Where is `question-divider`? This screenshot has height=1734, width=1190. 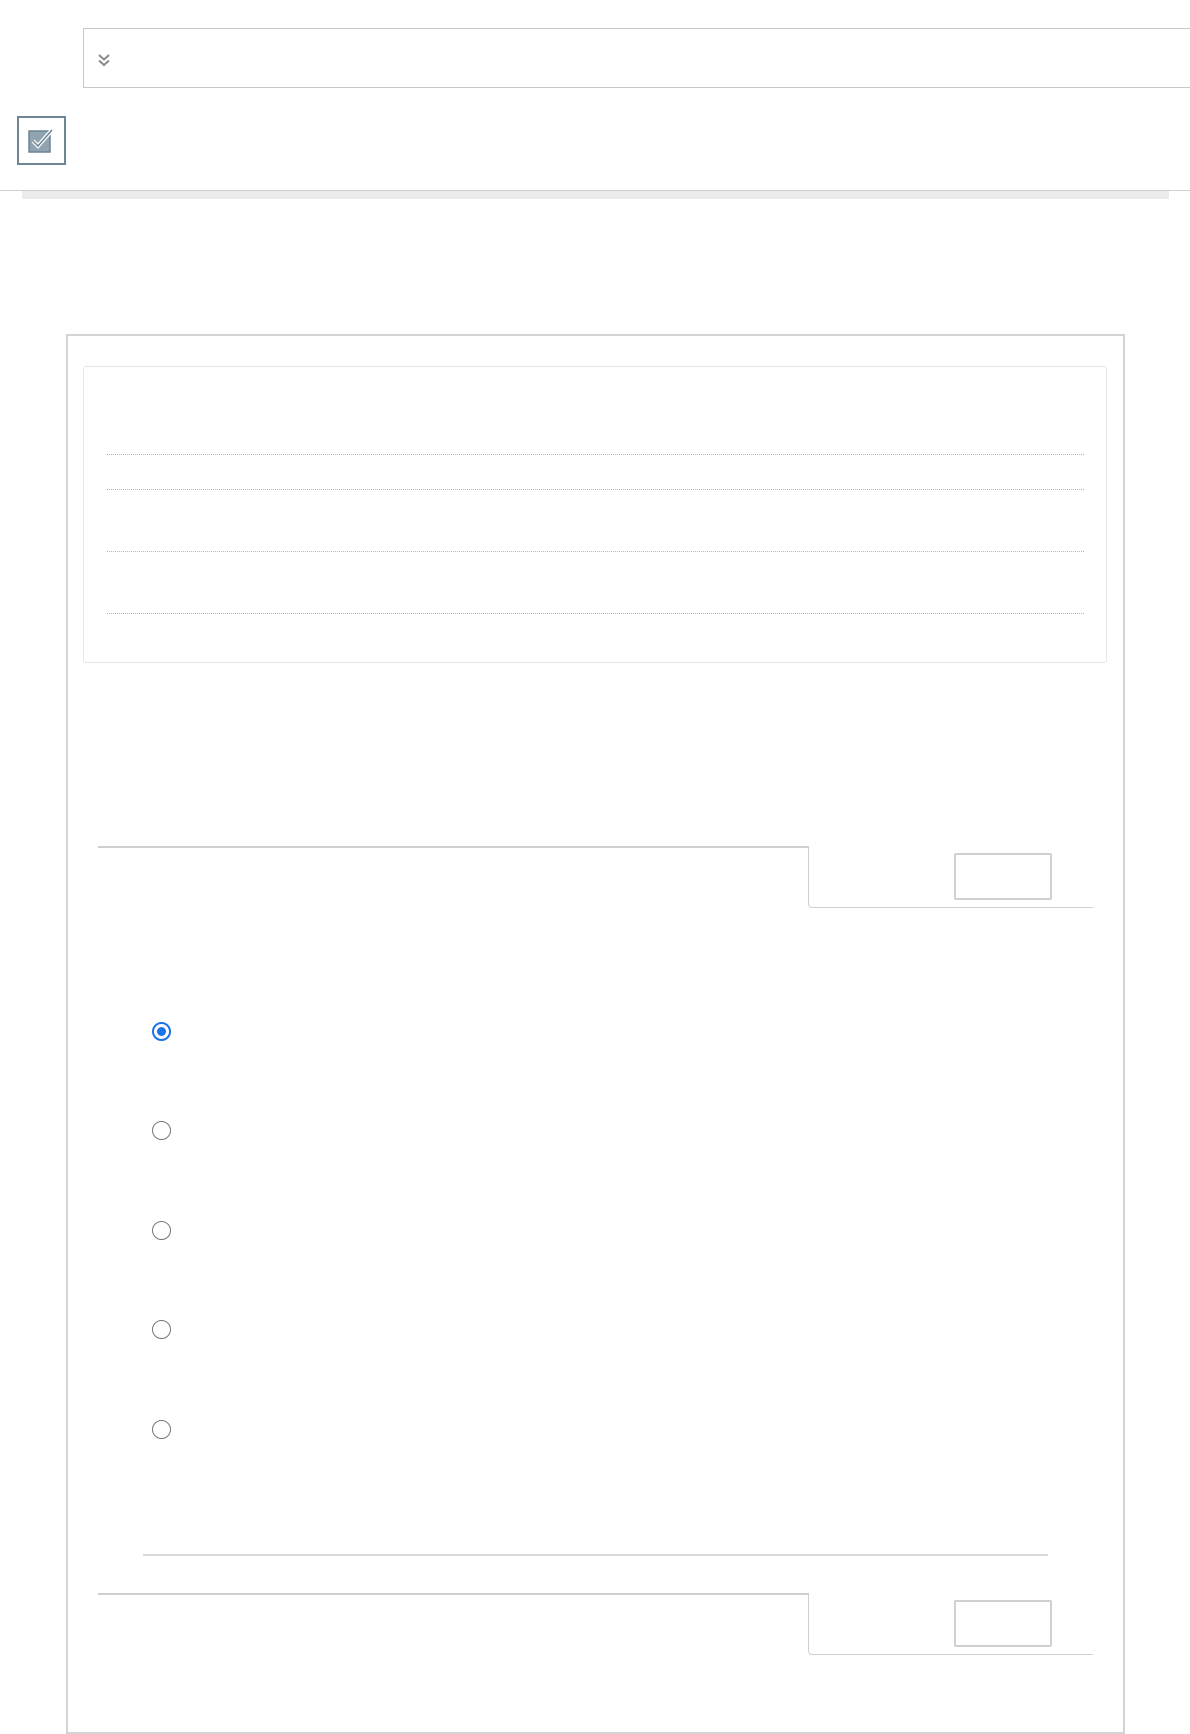
question-divider is located at coordinates (595, 1555).